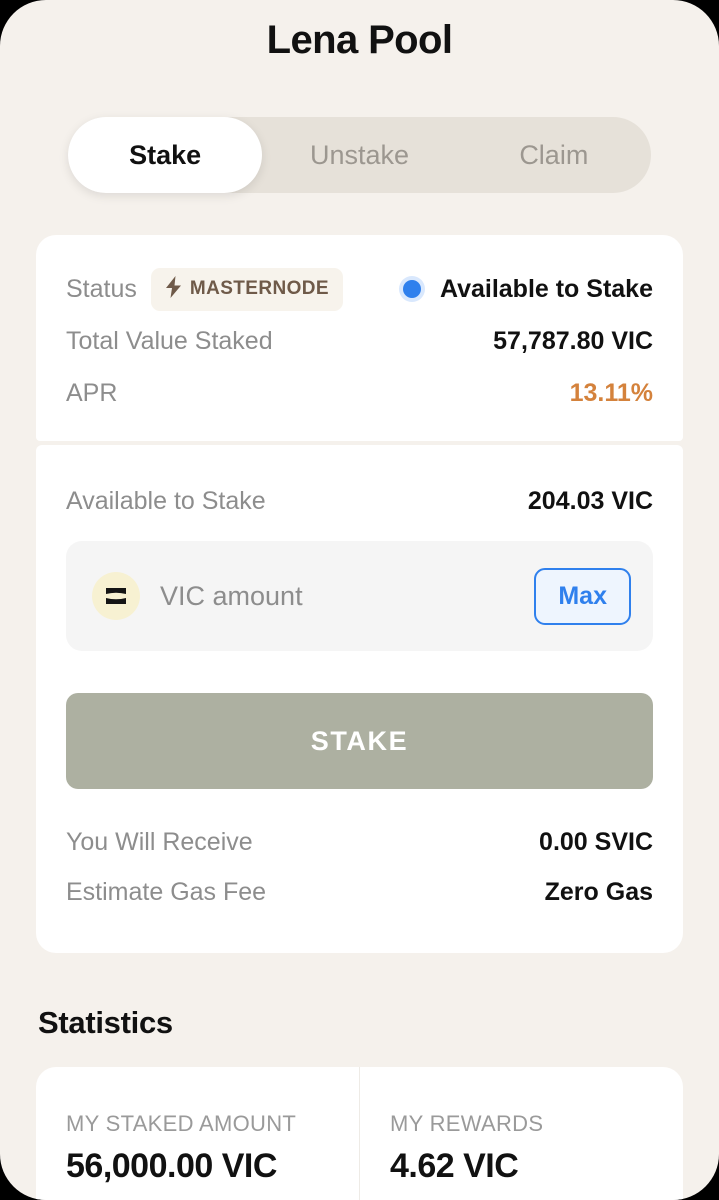 The width and height of the screenshot is (719, 1200). I want to click on stat-card-my-staked-amount: MY STAKED AMOUNT 56,000.00 VIC, so click(197, 1133).